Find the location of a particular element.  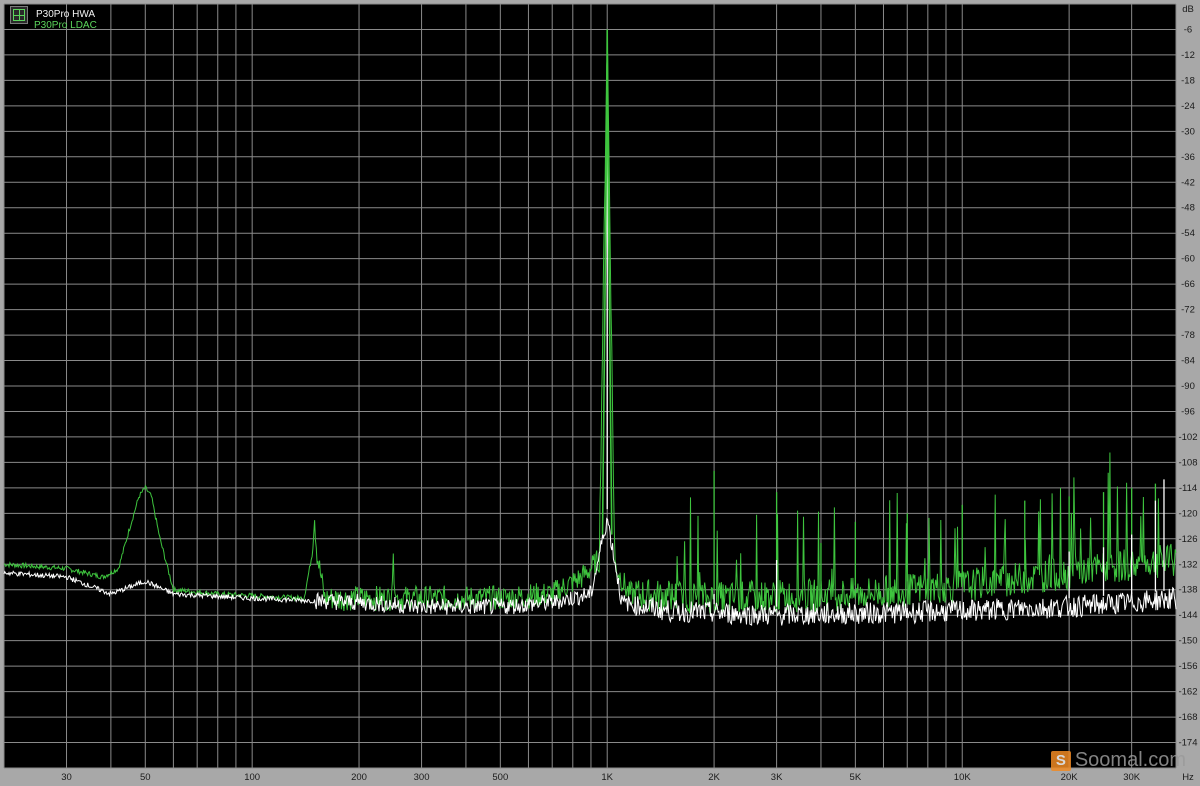

y-tick-label: -30 is located at coordinates (1188, 131).